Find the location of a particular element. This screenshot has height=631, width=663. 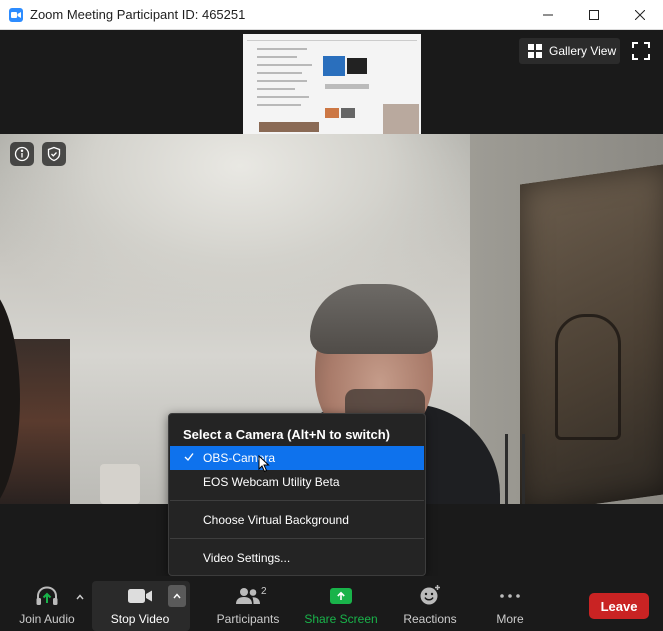

video-camera-icon is located at coordinates (140, 596).